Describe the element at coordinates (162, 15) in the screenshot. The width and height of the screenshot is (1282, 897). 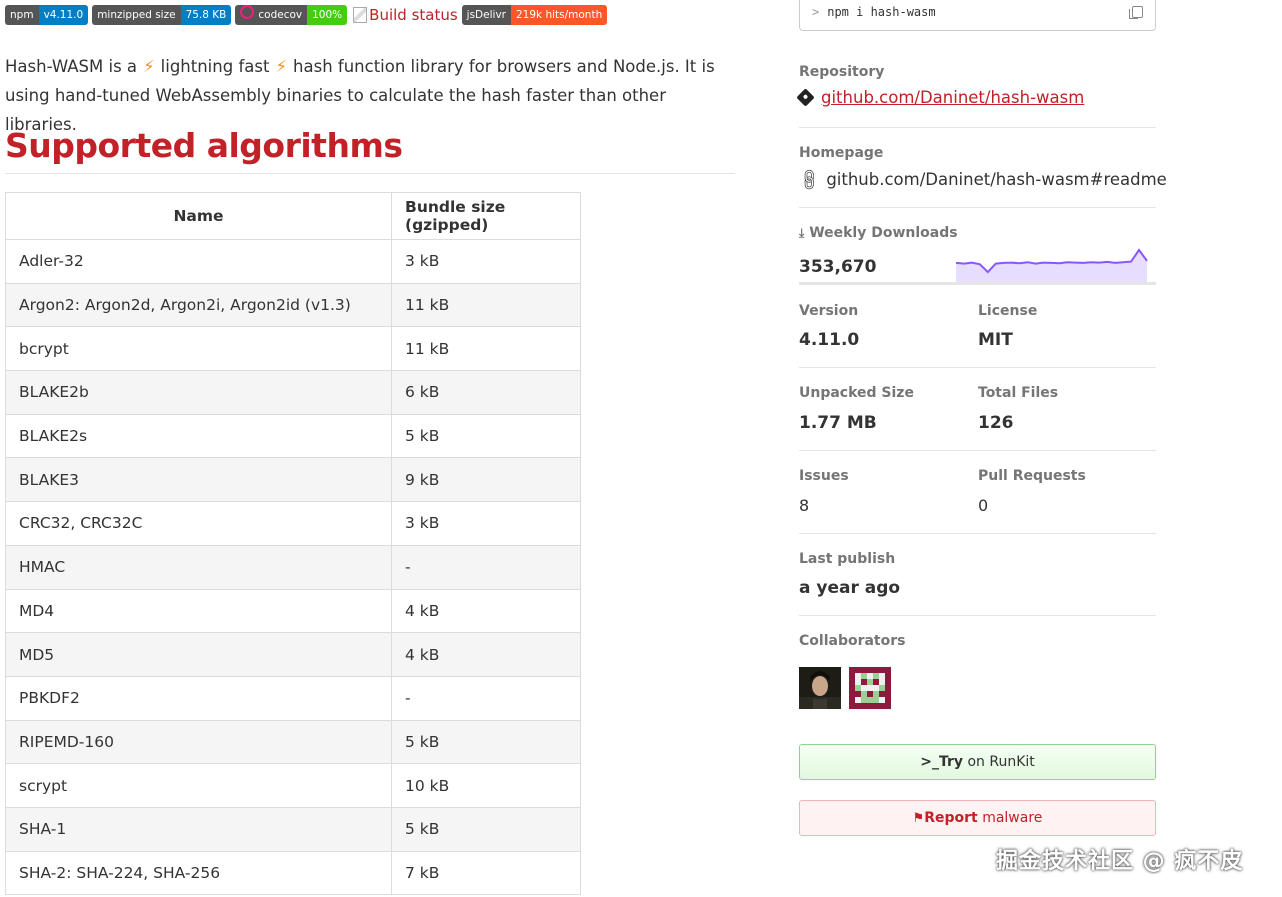
I see `bundle-size-badge: minzipped size 75.8 KB` at that location.